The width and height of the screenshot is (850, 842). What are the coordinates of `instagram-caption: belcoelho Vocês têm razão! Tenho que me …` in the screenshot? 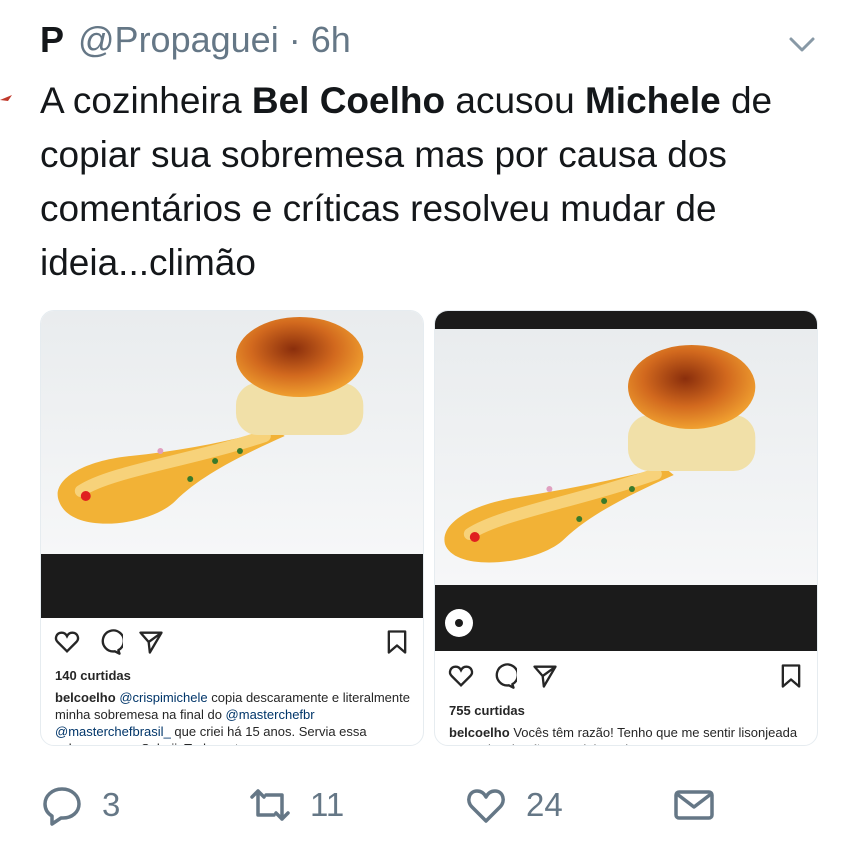 It's located at (627, 734).